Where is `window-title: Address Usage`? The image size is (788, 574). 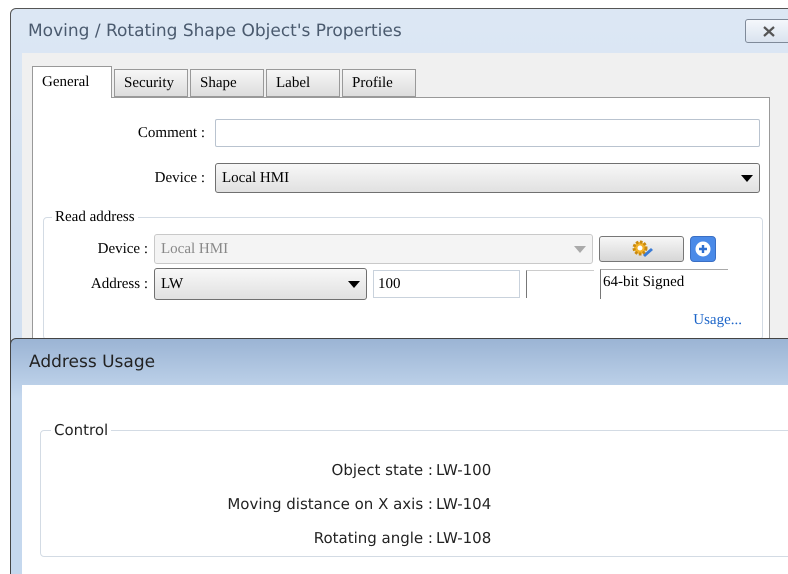
window-title: Address Usage is located at coordinates (92, 362).